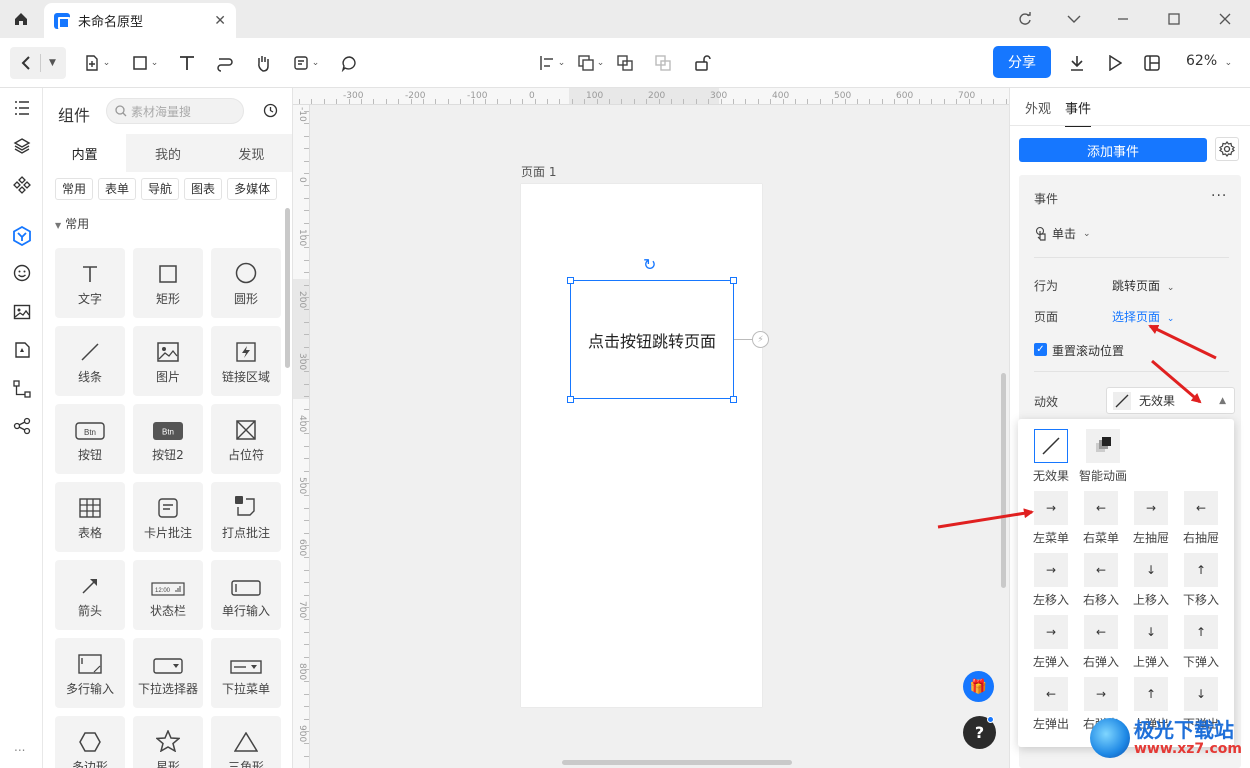  What do you see at coordinates (1101, 580) in the screenshot?
I see `anim-option: ← 右移入` at bounding box center [1101, 580].